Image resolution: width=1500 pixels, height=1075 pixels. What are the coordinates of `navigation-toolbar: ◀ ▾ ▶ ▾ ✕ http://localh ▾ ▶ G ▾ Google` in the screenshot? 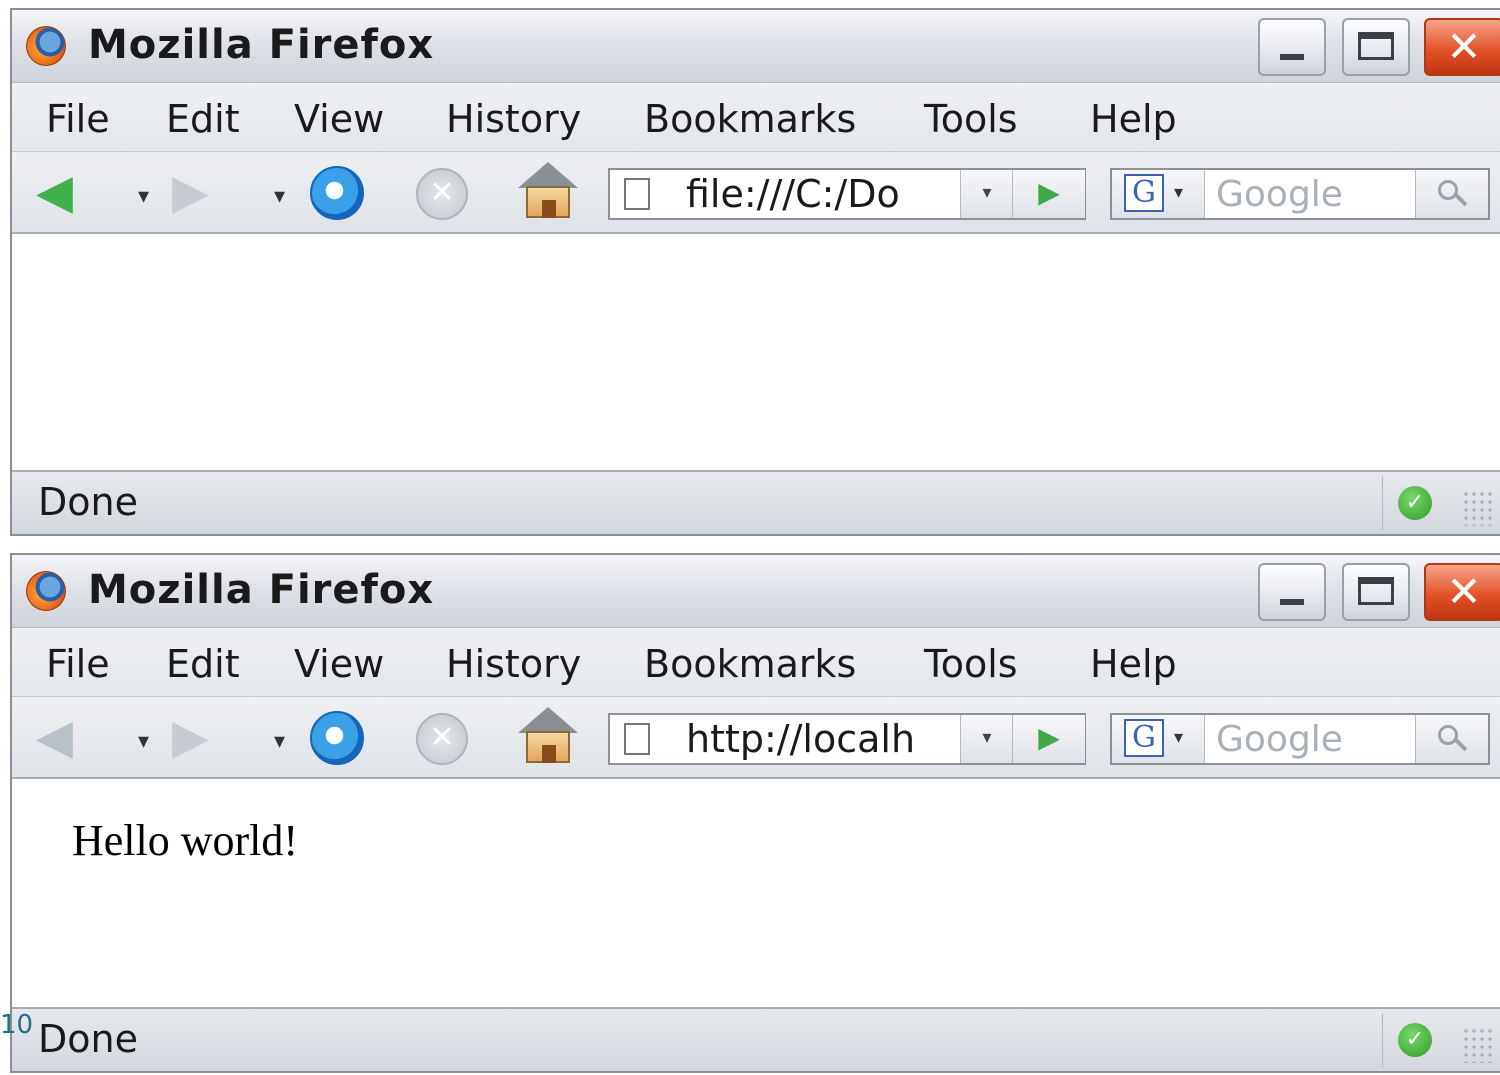 It's located at (756, 738).